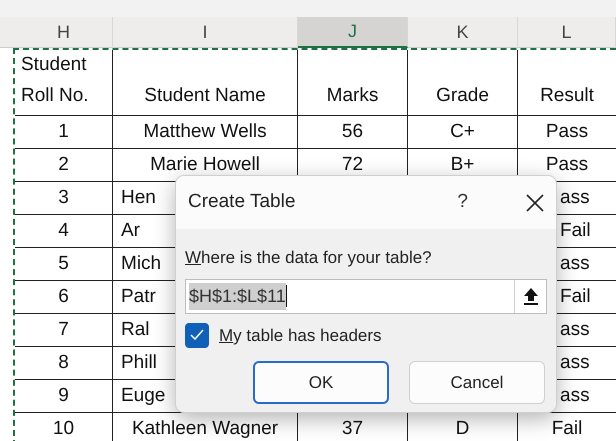 The image size is (616, 441). What do you see at coordinates (353, 132) in the screenshot?
I see `table-cell: 56` at bounding box center [353, 132].